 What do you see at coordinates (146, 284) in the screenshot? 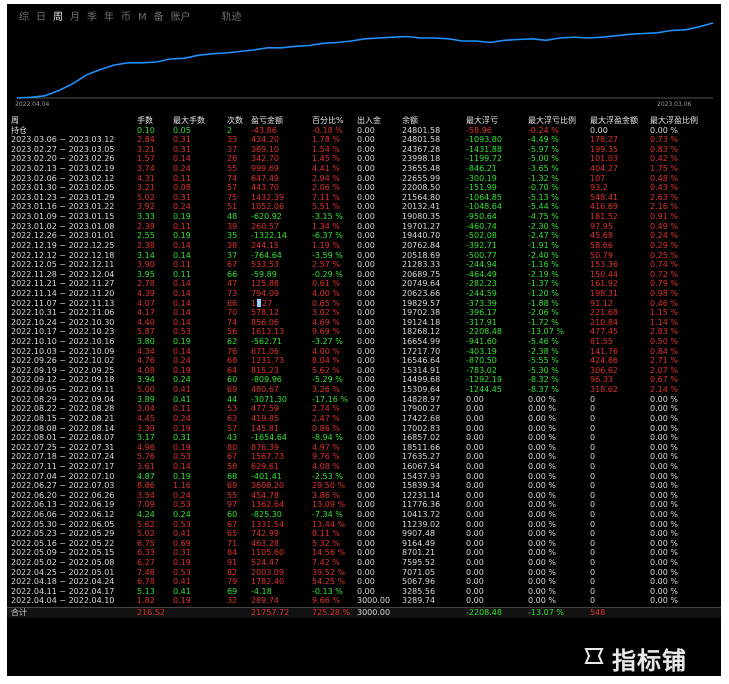
I see `cell-col-1: 2.78` at bounding box center [146, 284].